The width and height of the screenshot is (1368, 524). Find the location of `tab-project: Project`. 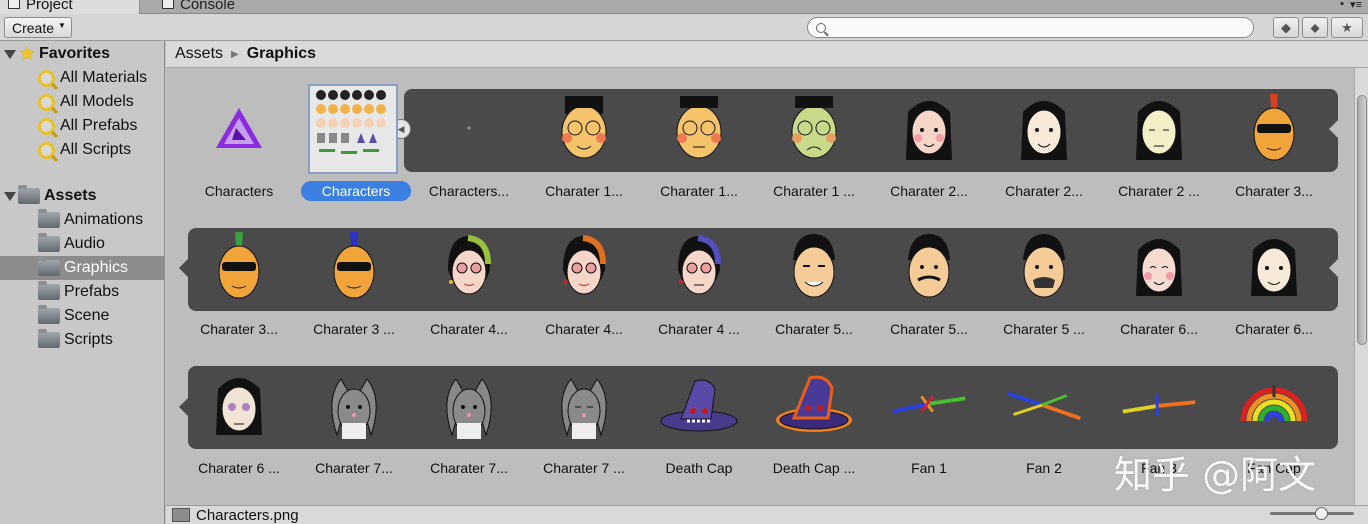

tab-project: Project is located at coordinates (70, 7).